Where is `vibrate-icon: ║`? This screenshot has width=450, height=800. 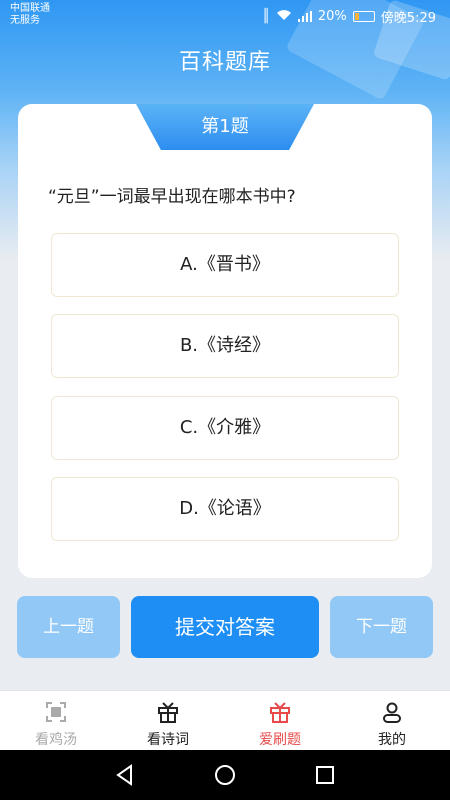
vibrate-icon: ║ is located at coordinates (266, 16).